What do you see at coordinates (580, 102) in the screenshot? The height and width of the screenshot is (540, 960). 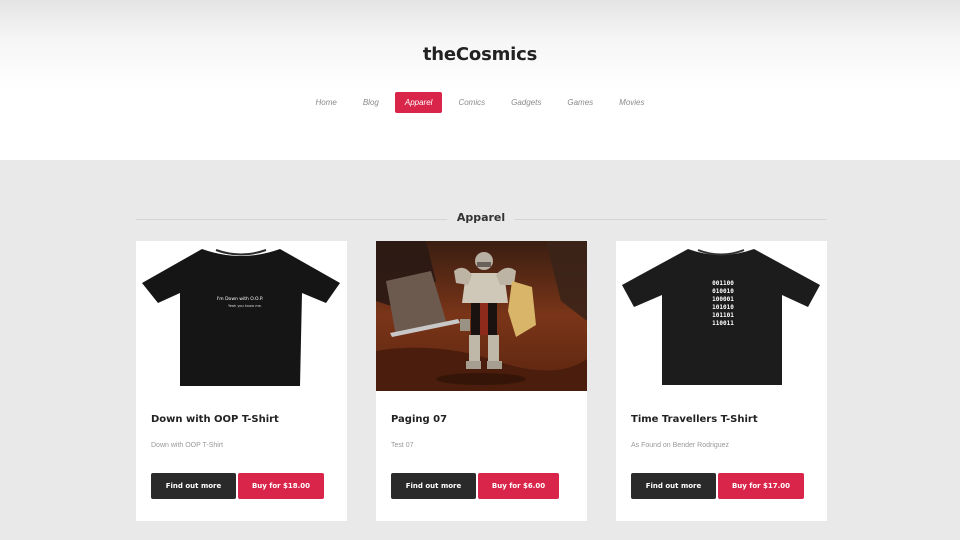 I see `nav-item-games: Games` at bounding box center [580, 102].